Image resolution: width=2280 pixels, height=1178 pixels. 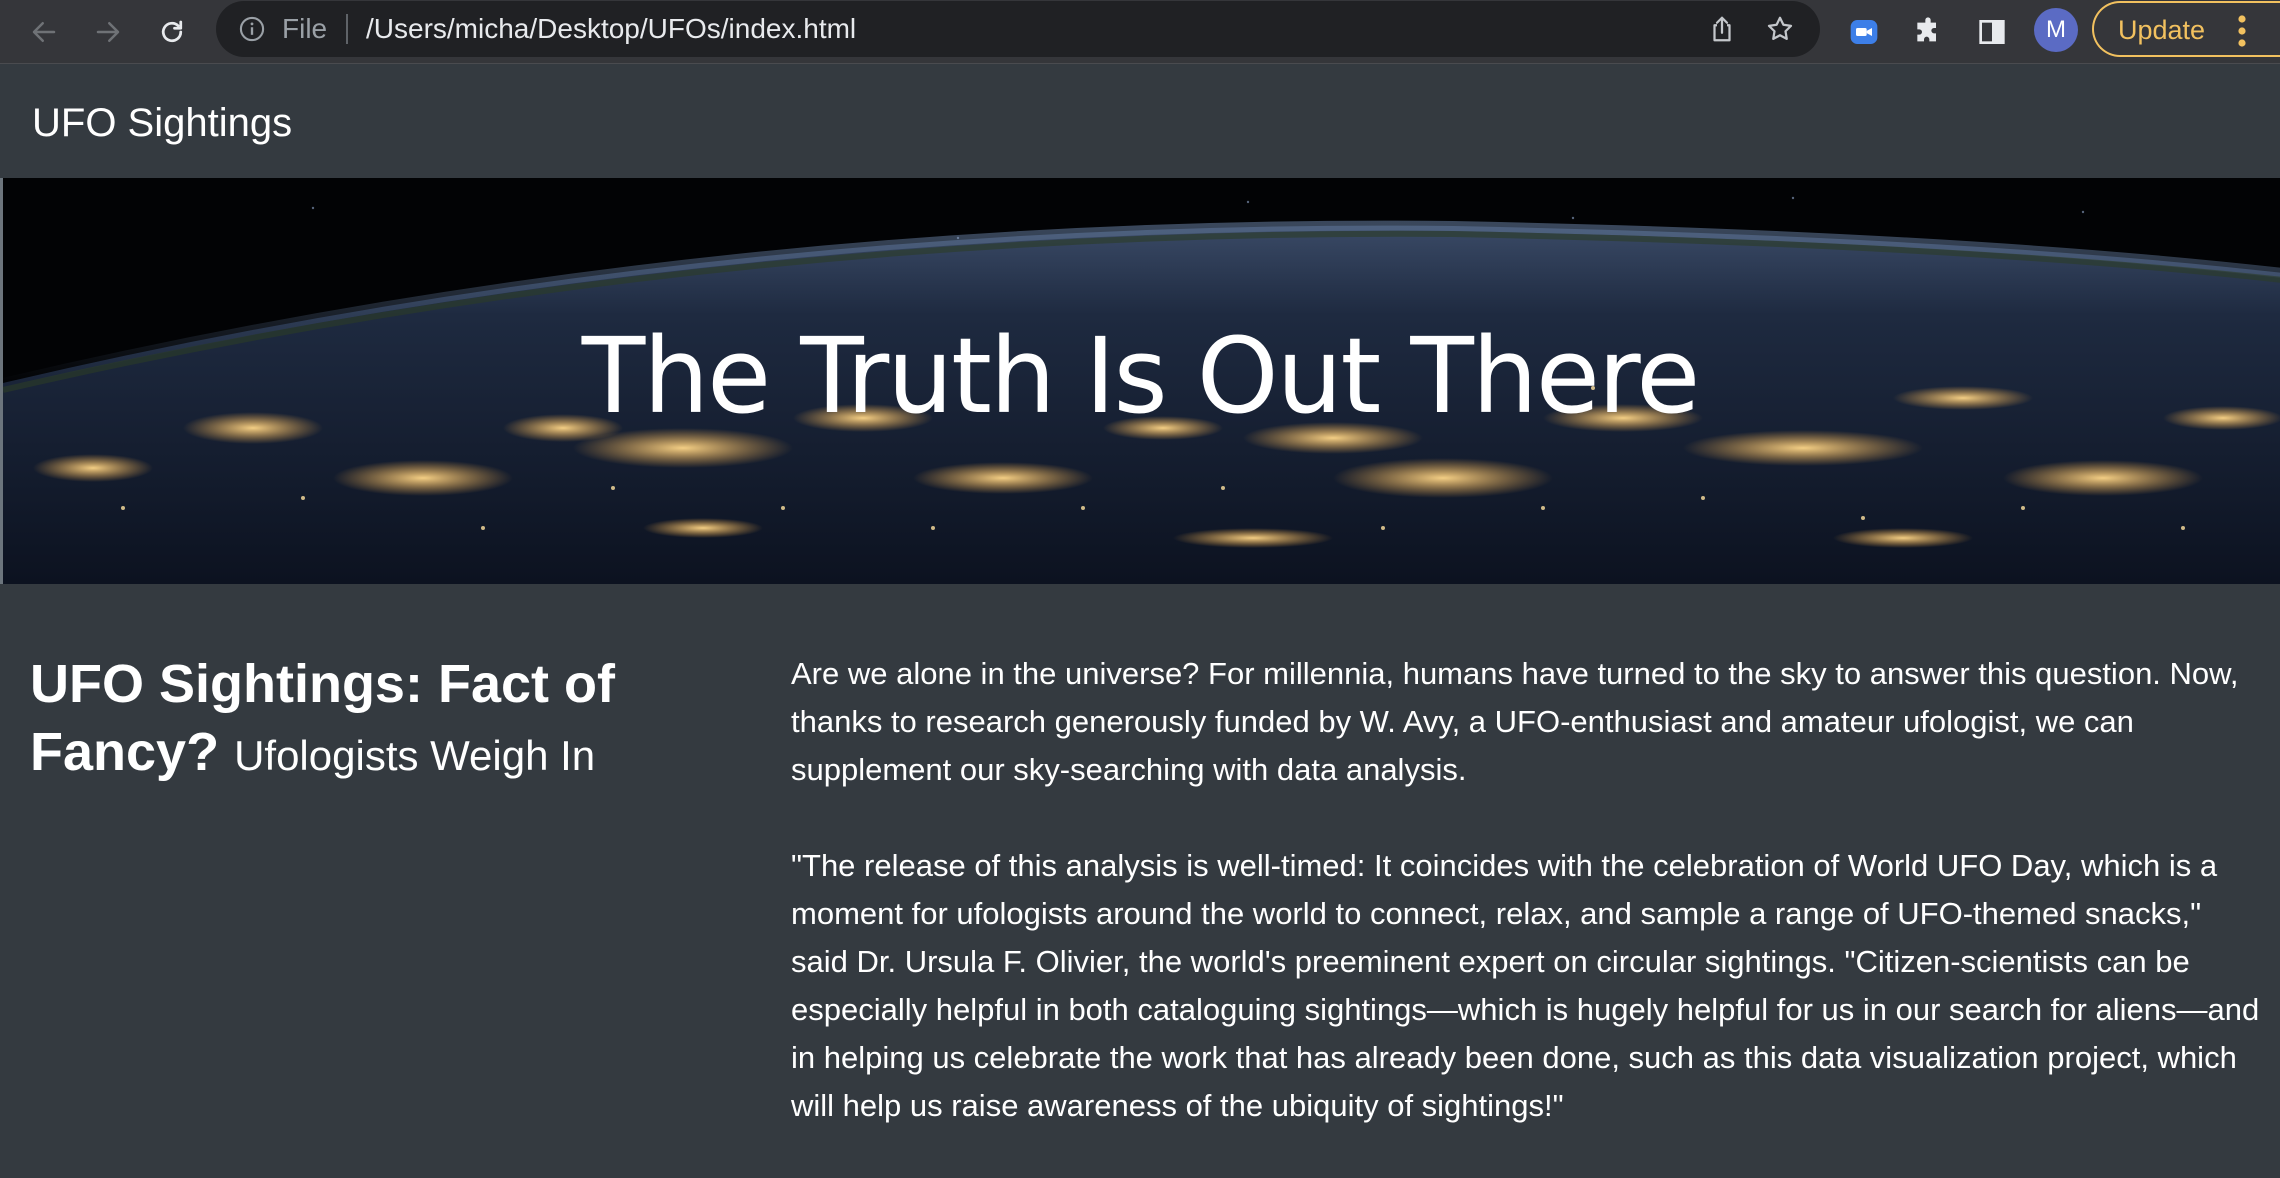 I want to click on puzzle-icon, so click(x=1926, y=29).